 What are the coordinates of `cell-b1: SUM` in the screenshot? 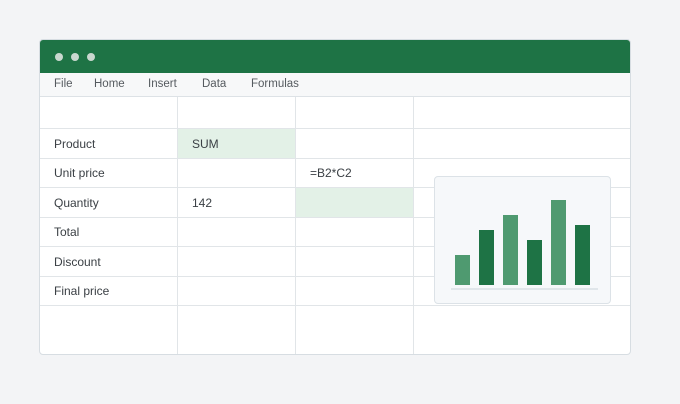 It's located at (205, 144).